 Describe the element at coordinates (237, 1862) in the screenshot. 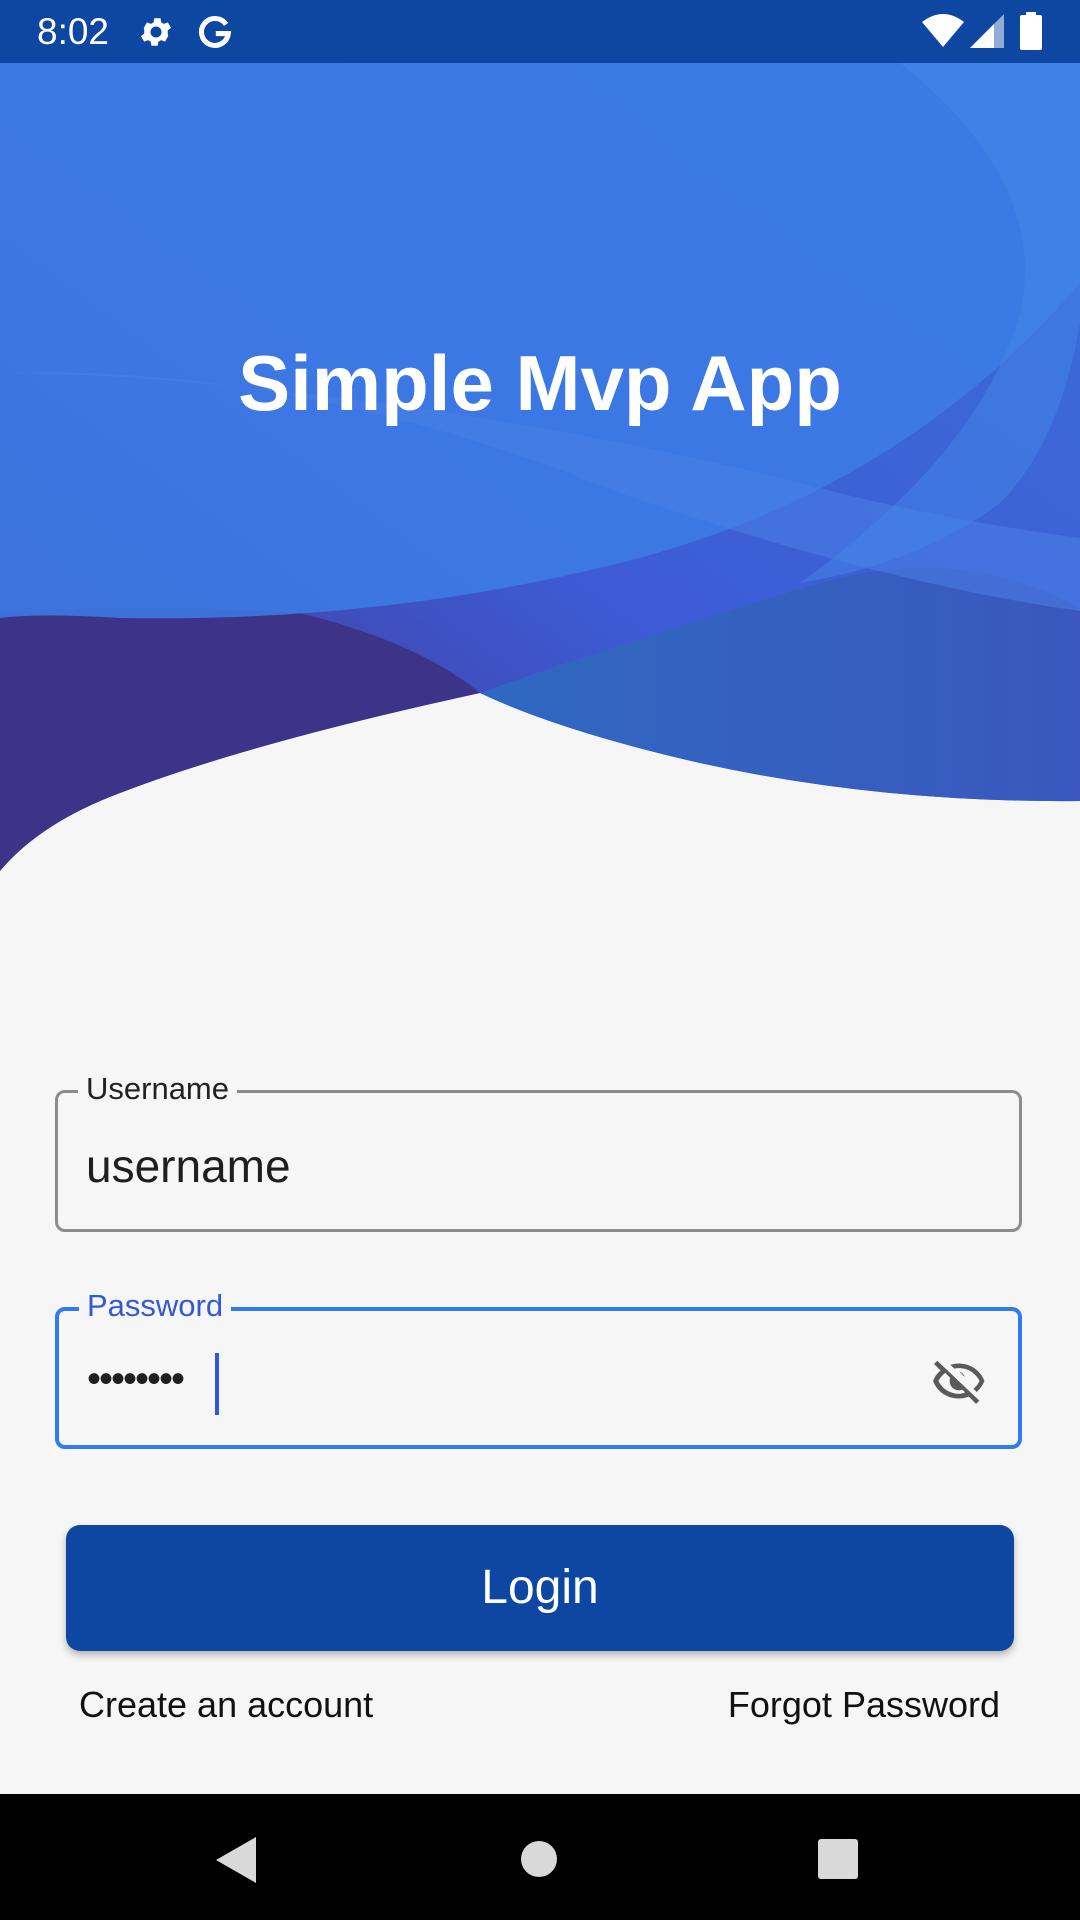

I see `back-icon` at that location.